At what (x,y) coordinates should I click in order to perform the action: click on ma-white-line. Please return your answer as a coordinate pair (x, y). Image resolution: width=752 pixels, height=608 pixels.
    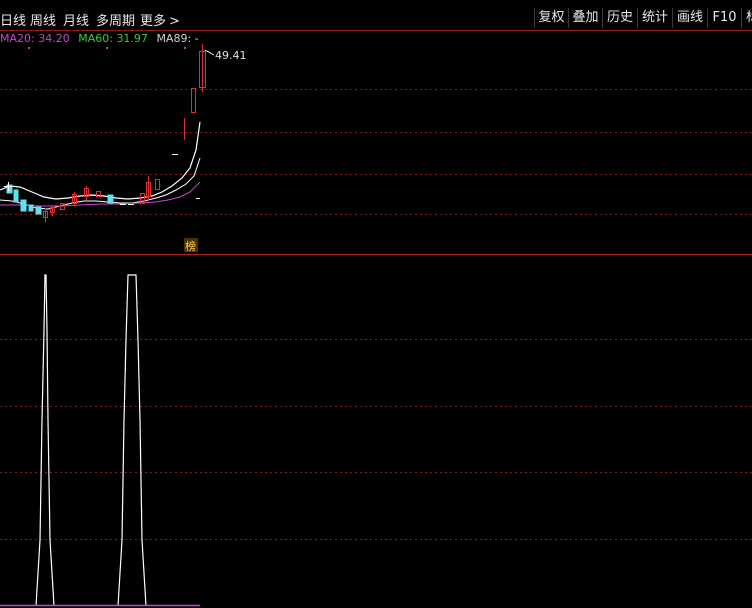
    Looking at the image, I should click on (100, 160).